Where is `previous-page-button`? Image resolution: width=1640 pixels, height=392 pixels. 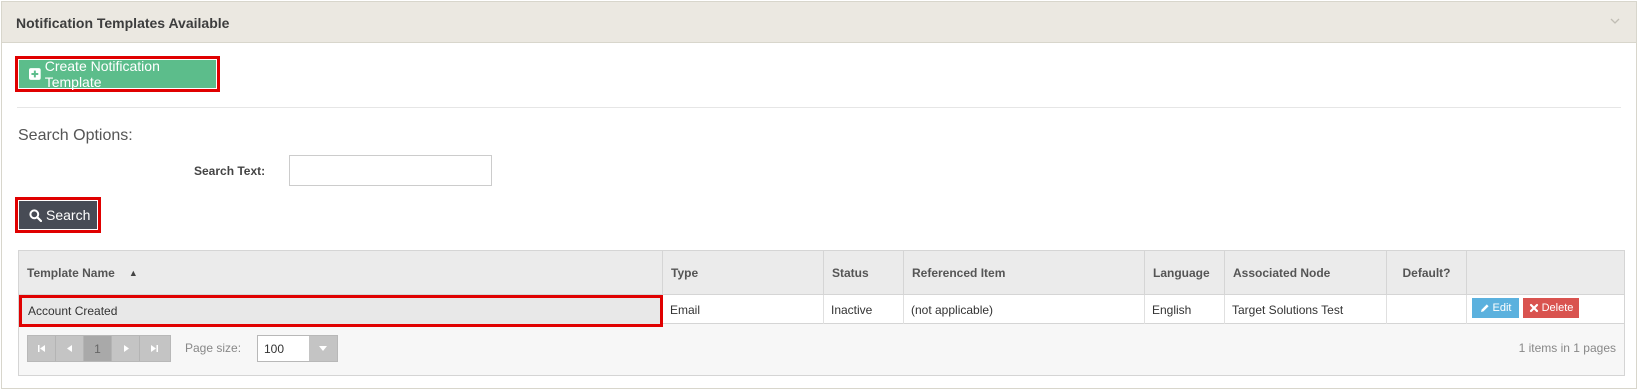
previous-page-button is located at coordinates (70, 348).